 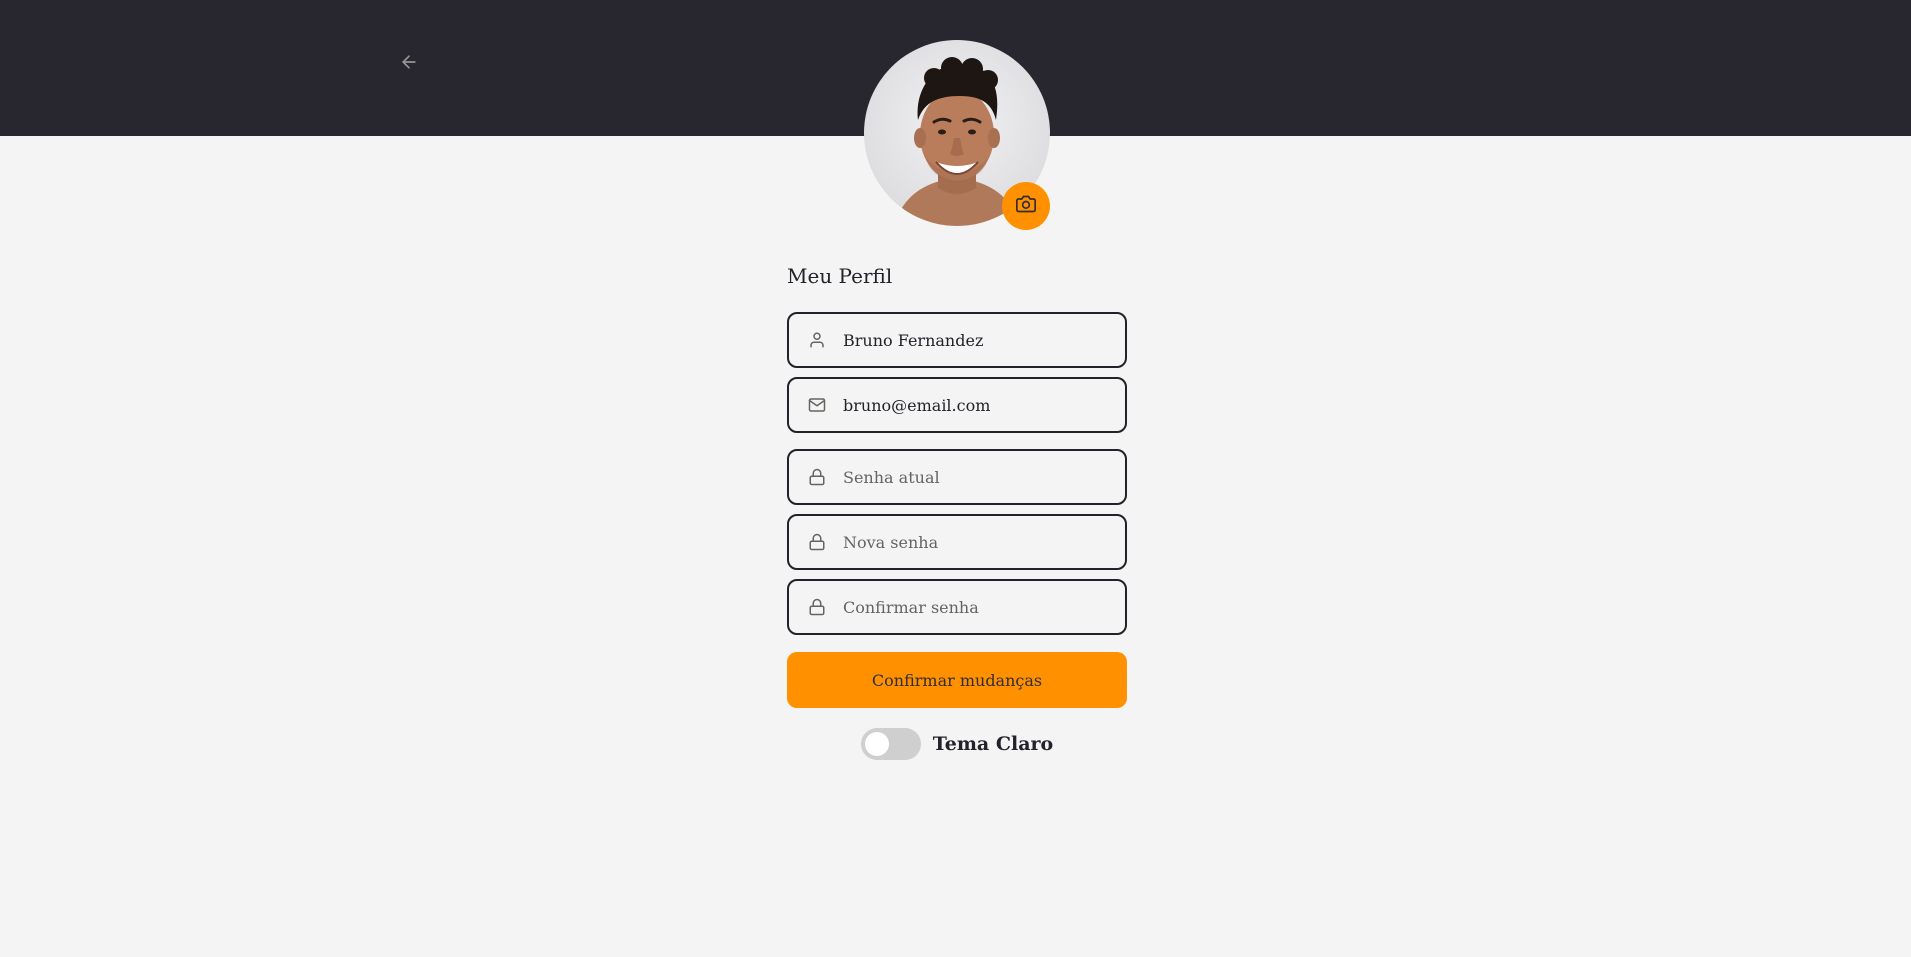 I want to click on email-input, so click(x=984, y=405).